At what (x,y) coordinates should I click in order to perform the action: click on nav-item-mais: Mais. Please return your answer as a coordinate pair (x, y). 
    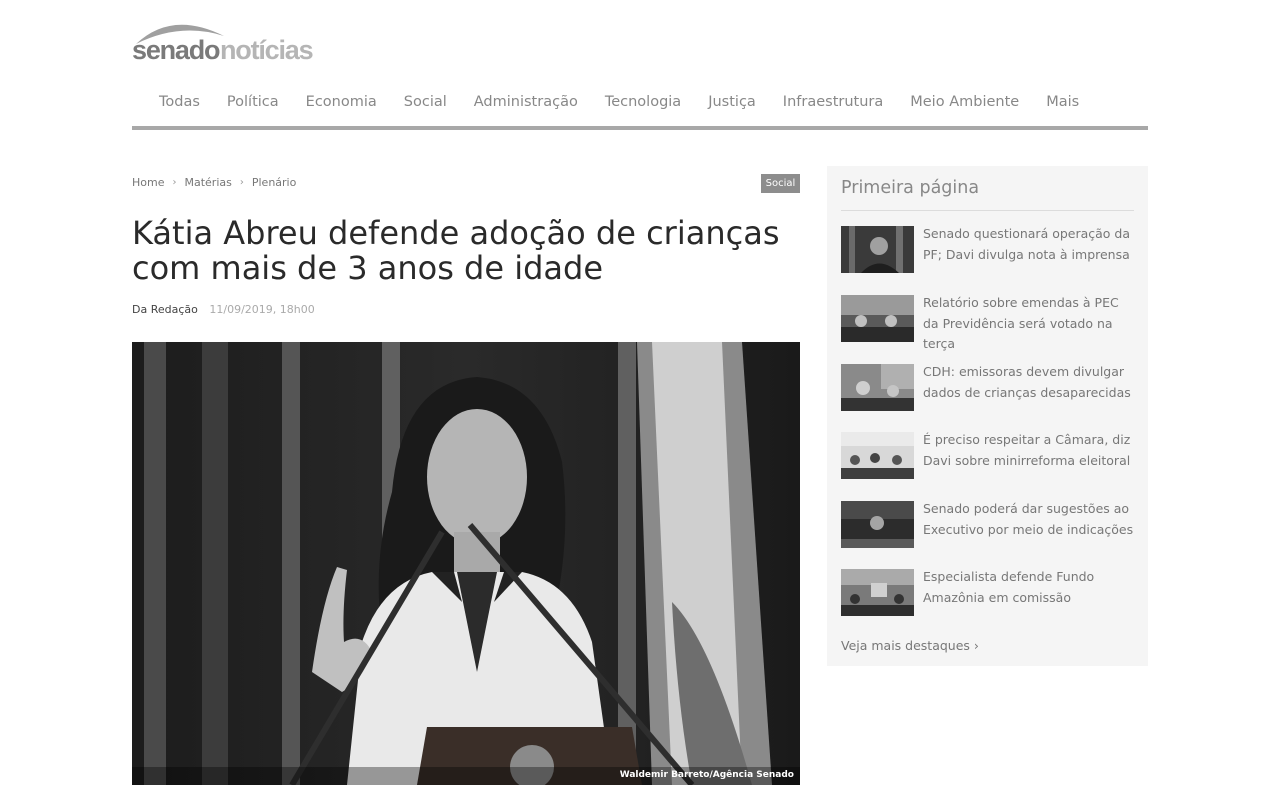
    Looking at the image, I should click on (1062, 102).